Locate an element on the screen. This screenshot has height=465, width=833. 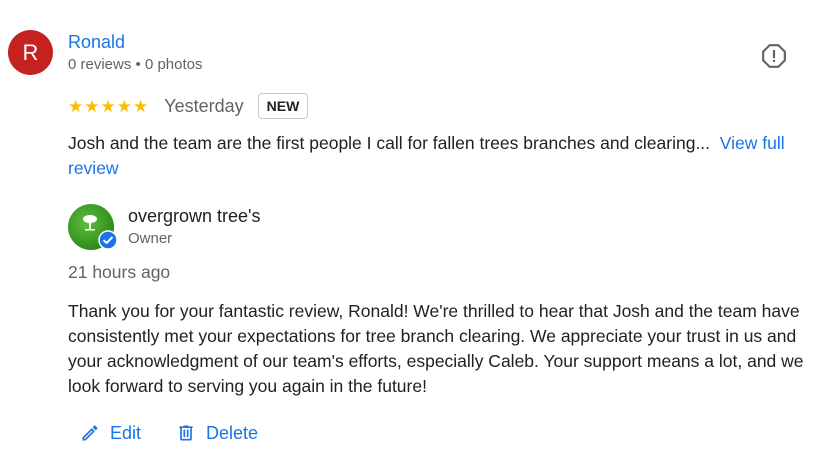
report-flag-icon is located at coordinates (774, 56).